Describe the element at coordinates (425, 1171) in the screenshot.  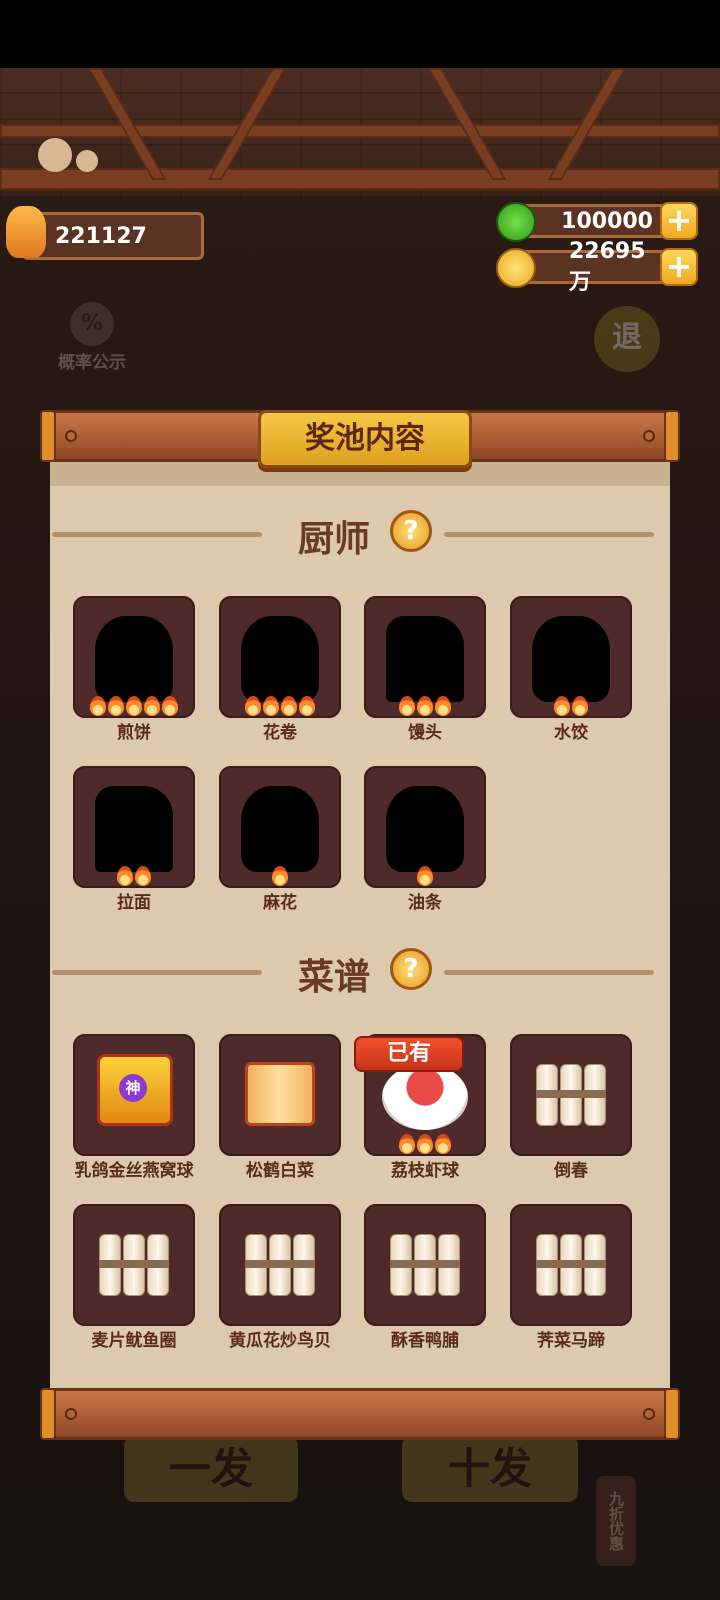
I see `recipe-name: 荔枝虾球` at that location.